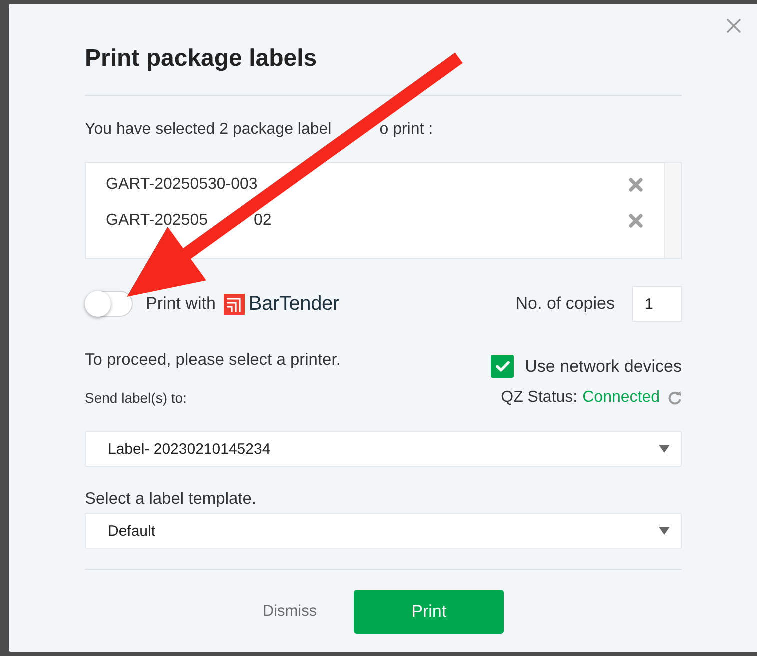 The height and width of the screenshot is (656, 757). I want to click on dismiss-button: Dismiss, so click(290, 612).